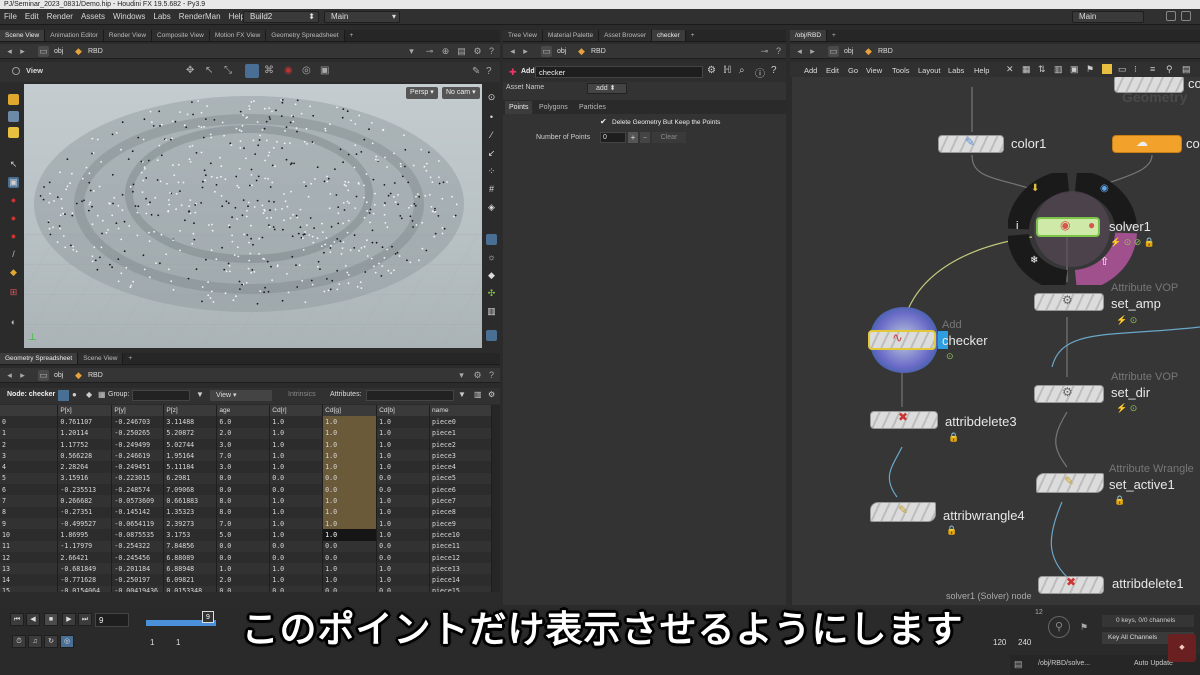 The height and width of the screenshot is (675, 1200). I want to click on wire-icon, so click(491, 239).